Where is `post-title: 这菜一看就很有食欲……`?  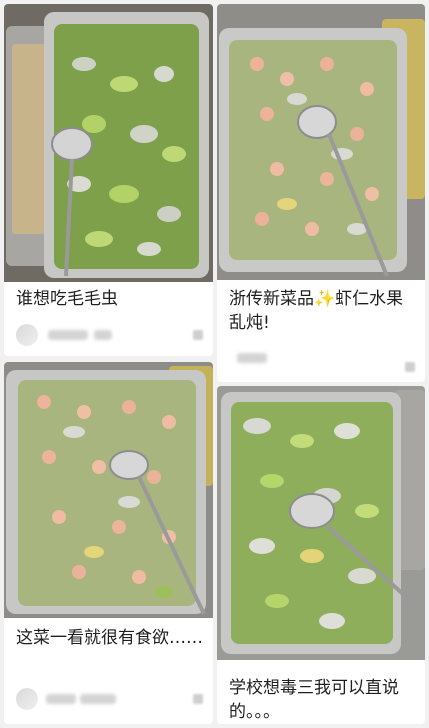 post-title: 这菜一看就很有食欲…… is located at coordinates (109, 638).